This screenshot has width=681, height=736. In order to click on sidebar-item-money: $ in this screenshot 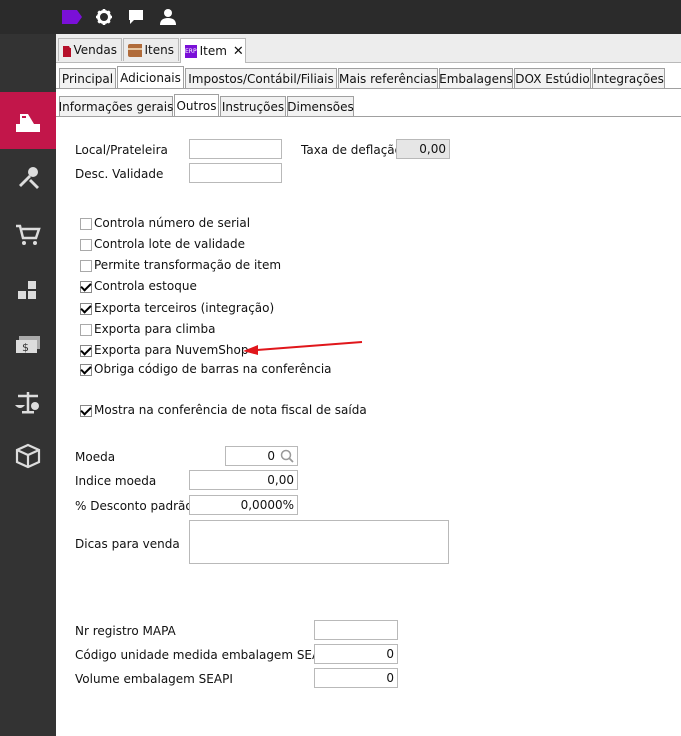, I will do `click(28, 344)`.